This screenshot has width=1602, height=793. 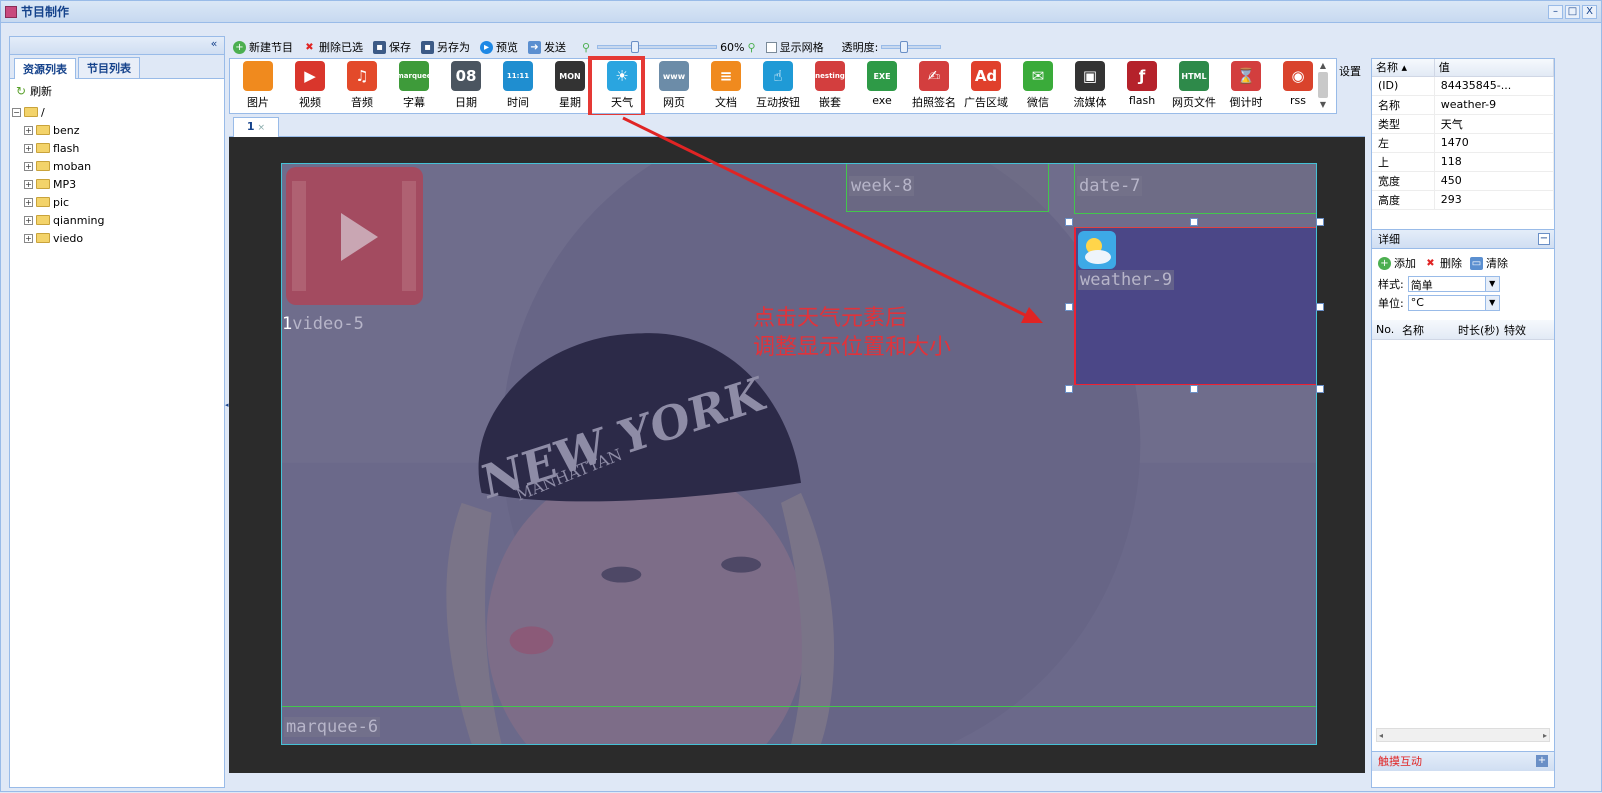 What do you see at coordinates (1555, 12) in the screenshot?
I see `minimize-button: –` at bounding box center [1555, 12].